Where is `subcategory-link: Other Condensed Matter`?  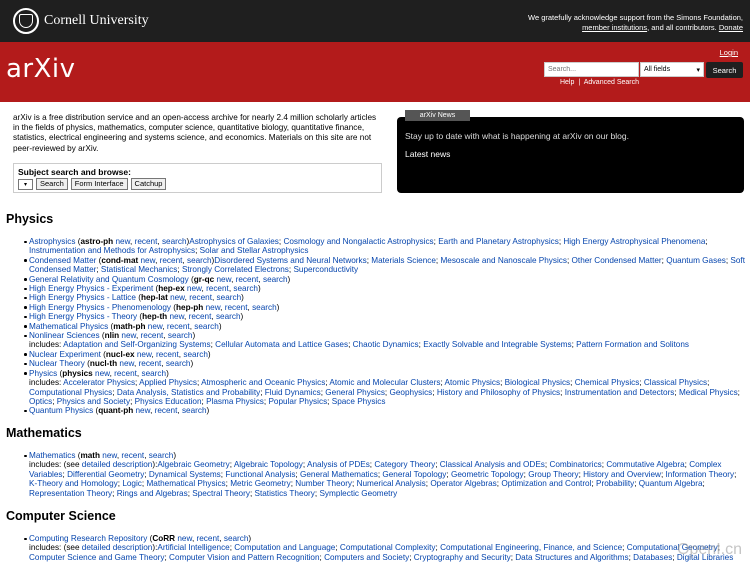
subcategory-link: Other Condensed Matter is located at coordinates (617, 260).